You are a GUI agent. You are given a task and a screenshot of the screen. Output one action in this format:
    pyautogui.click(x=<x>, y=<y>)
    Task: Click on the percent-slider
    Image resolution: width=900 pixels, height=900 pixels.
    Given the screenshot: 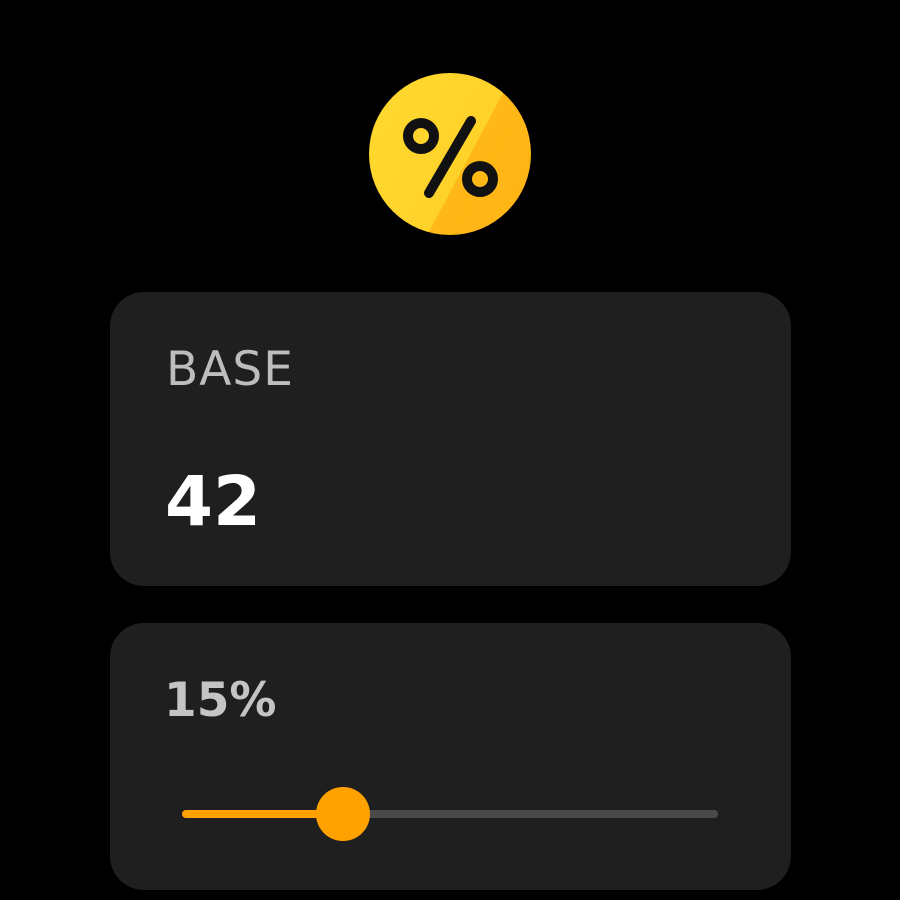 What is the action you would take?
    pyautogui.click(x=450, y=814)
    